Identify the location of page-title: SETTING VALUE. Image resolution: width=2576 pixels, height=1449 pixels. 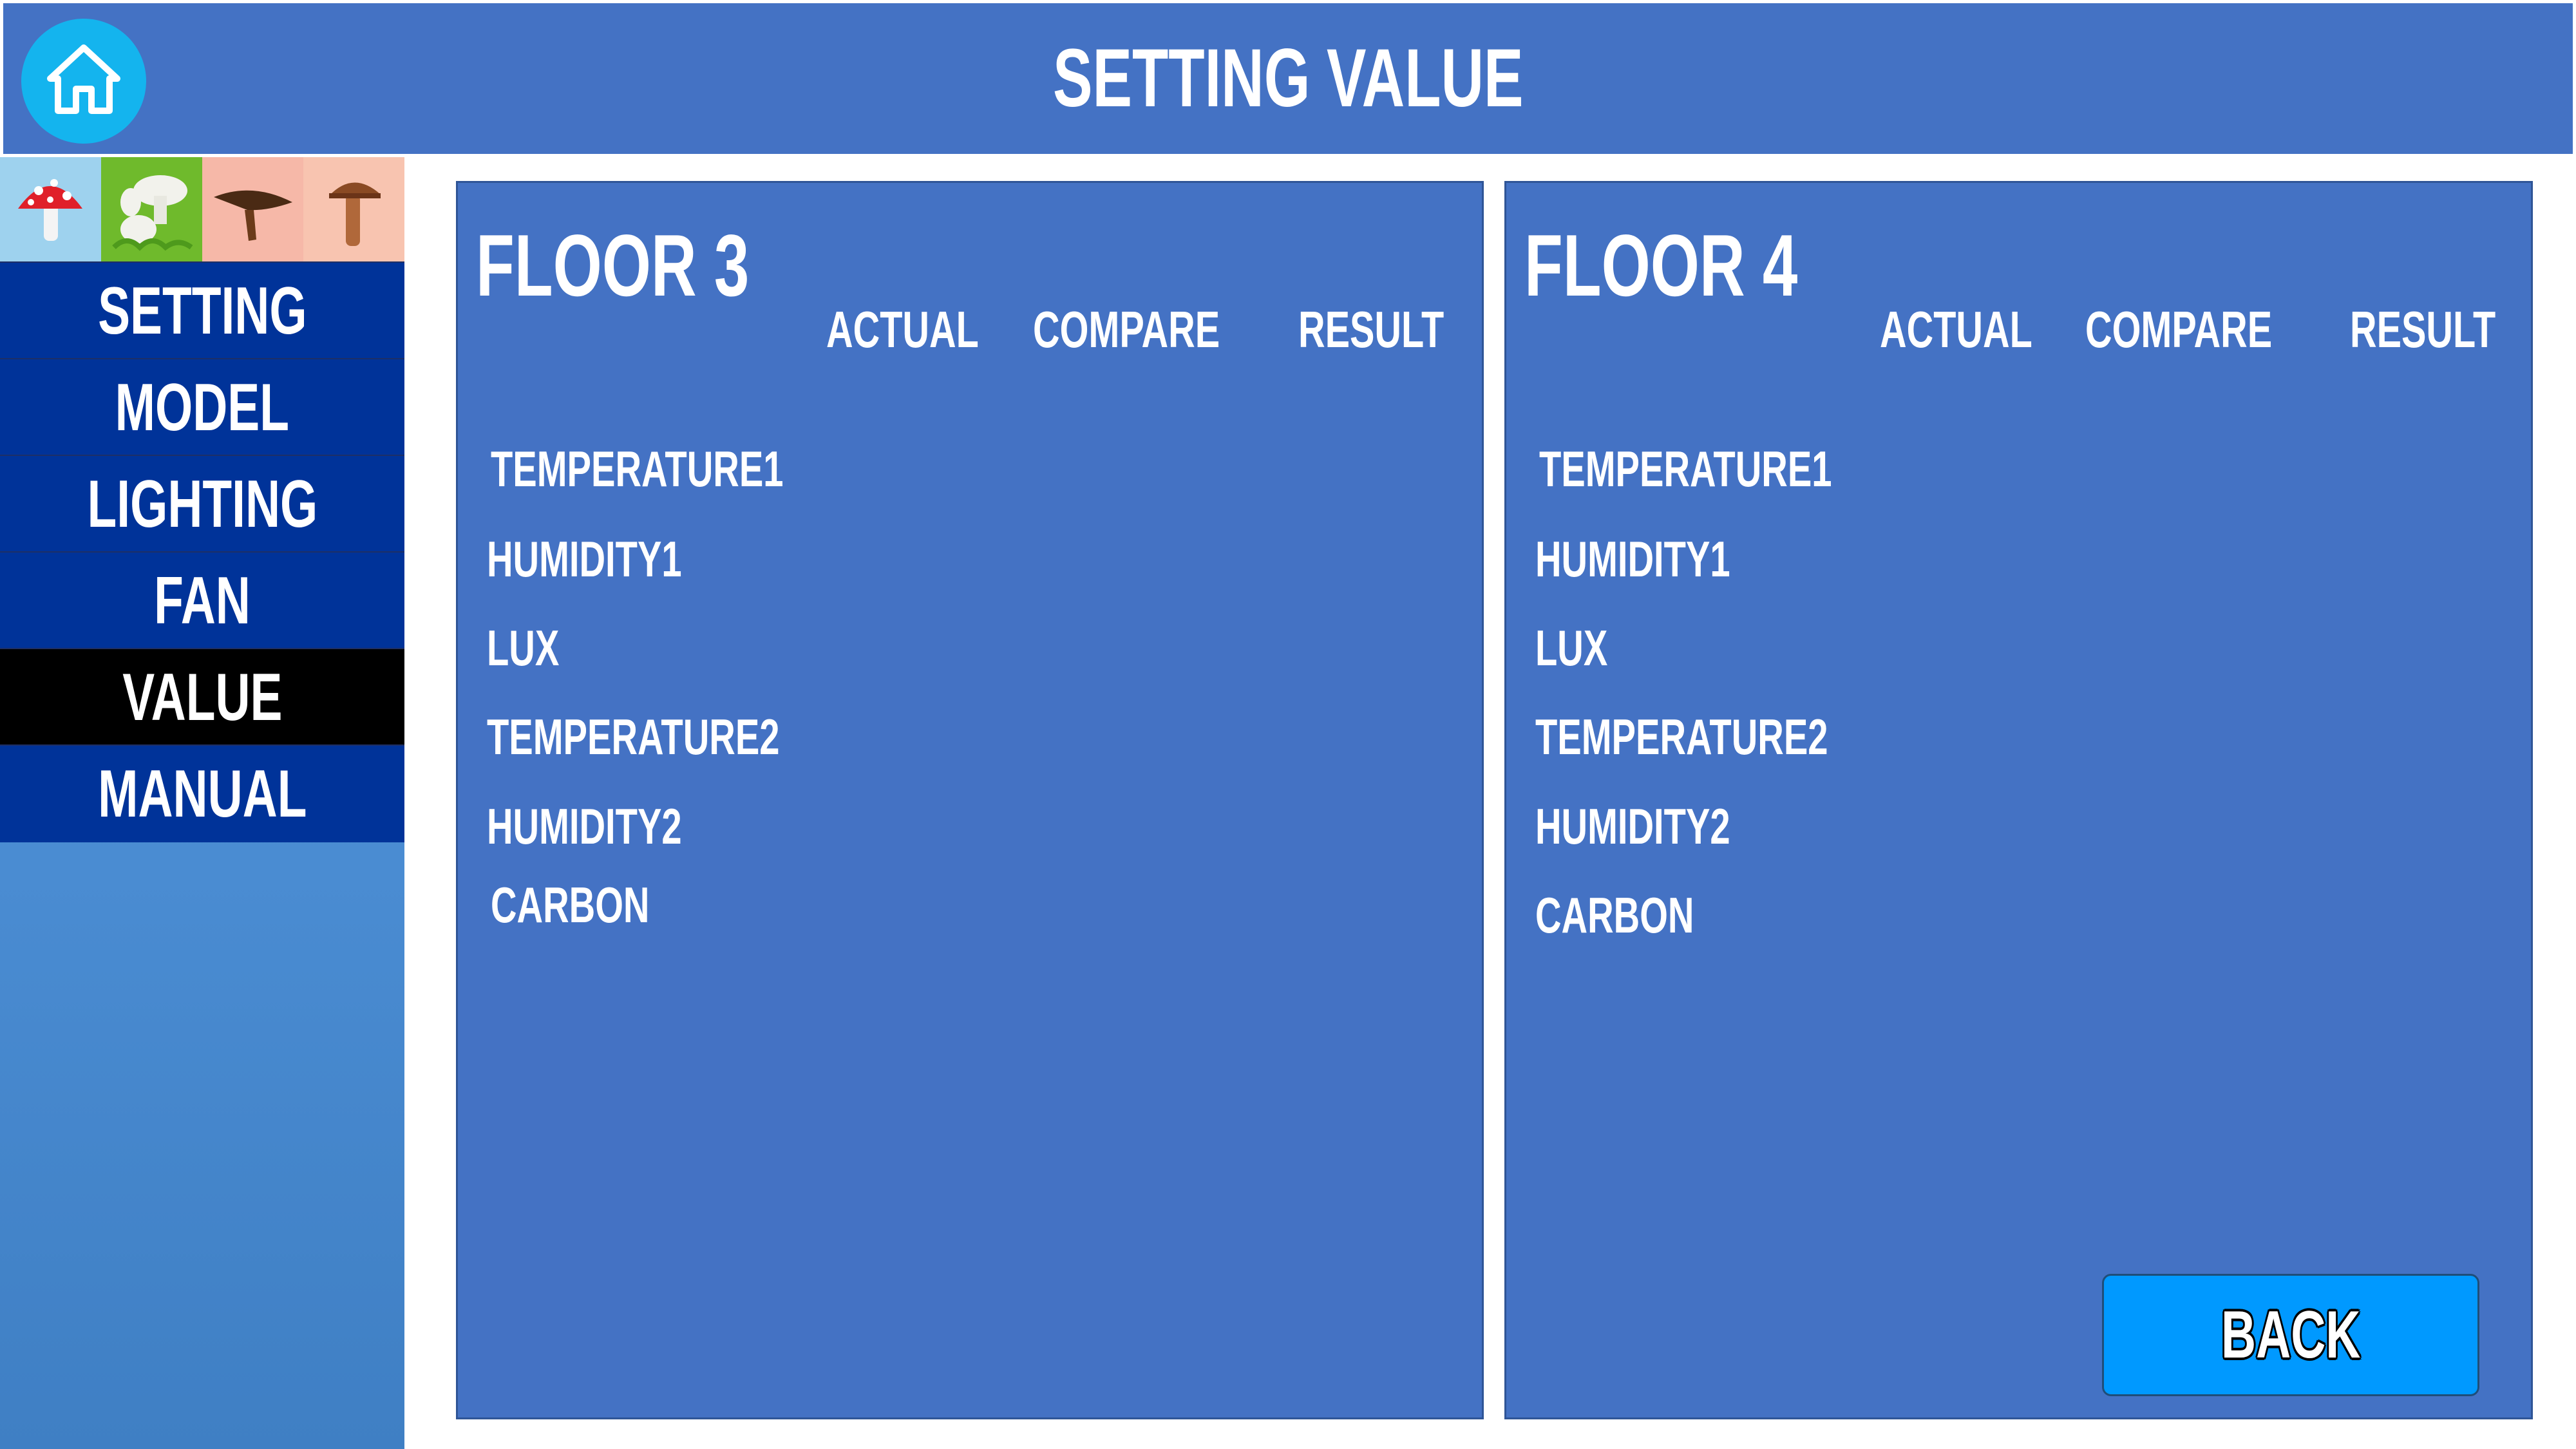
(1288, 78).